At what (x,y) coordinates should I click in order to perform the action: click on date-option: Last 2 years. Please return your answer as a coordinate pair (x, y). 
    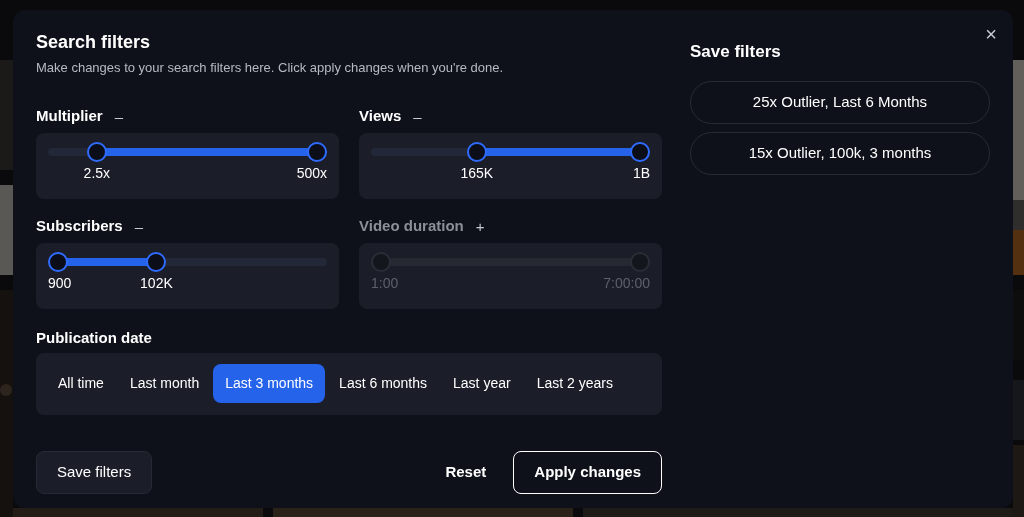
    Looking at the image, I should click on (574, 383).